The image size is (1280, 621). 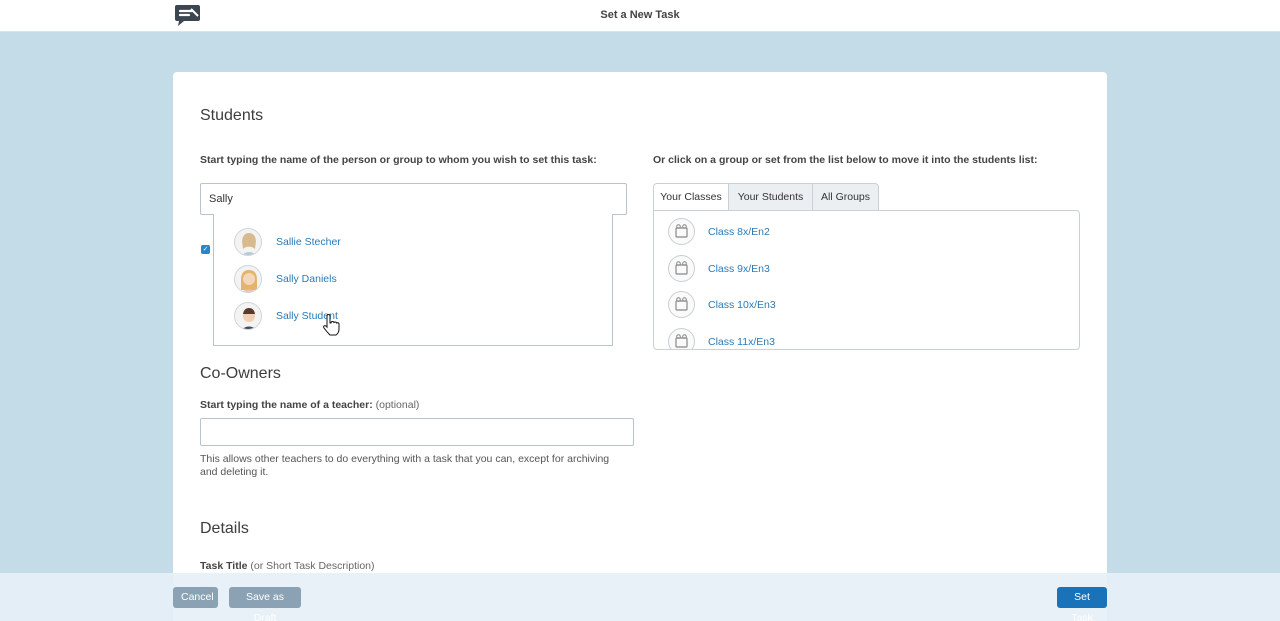 I want to click on top-bar: Set a New Task, so click(x=640, y=16).